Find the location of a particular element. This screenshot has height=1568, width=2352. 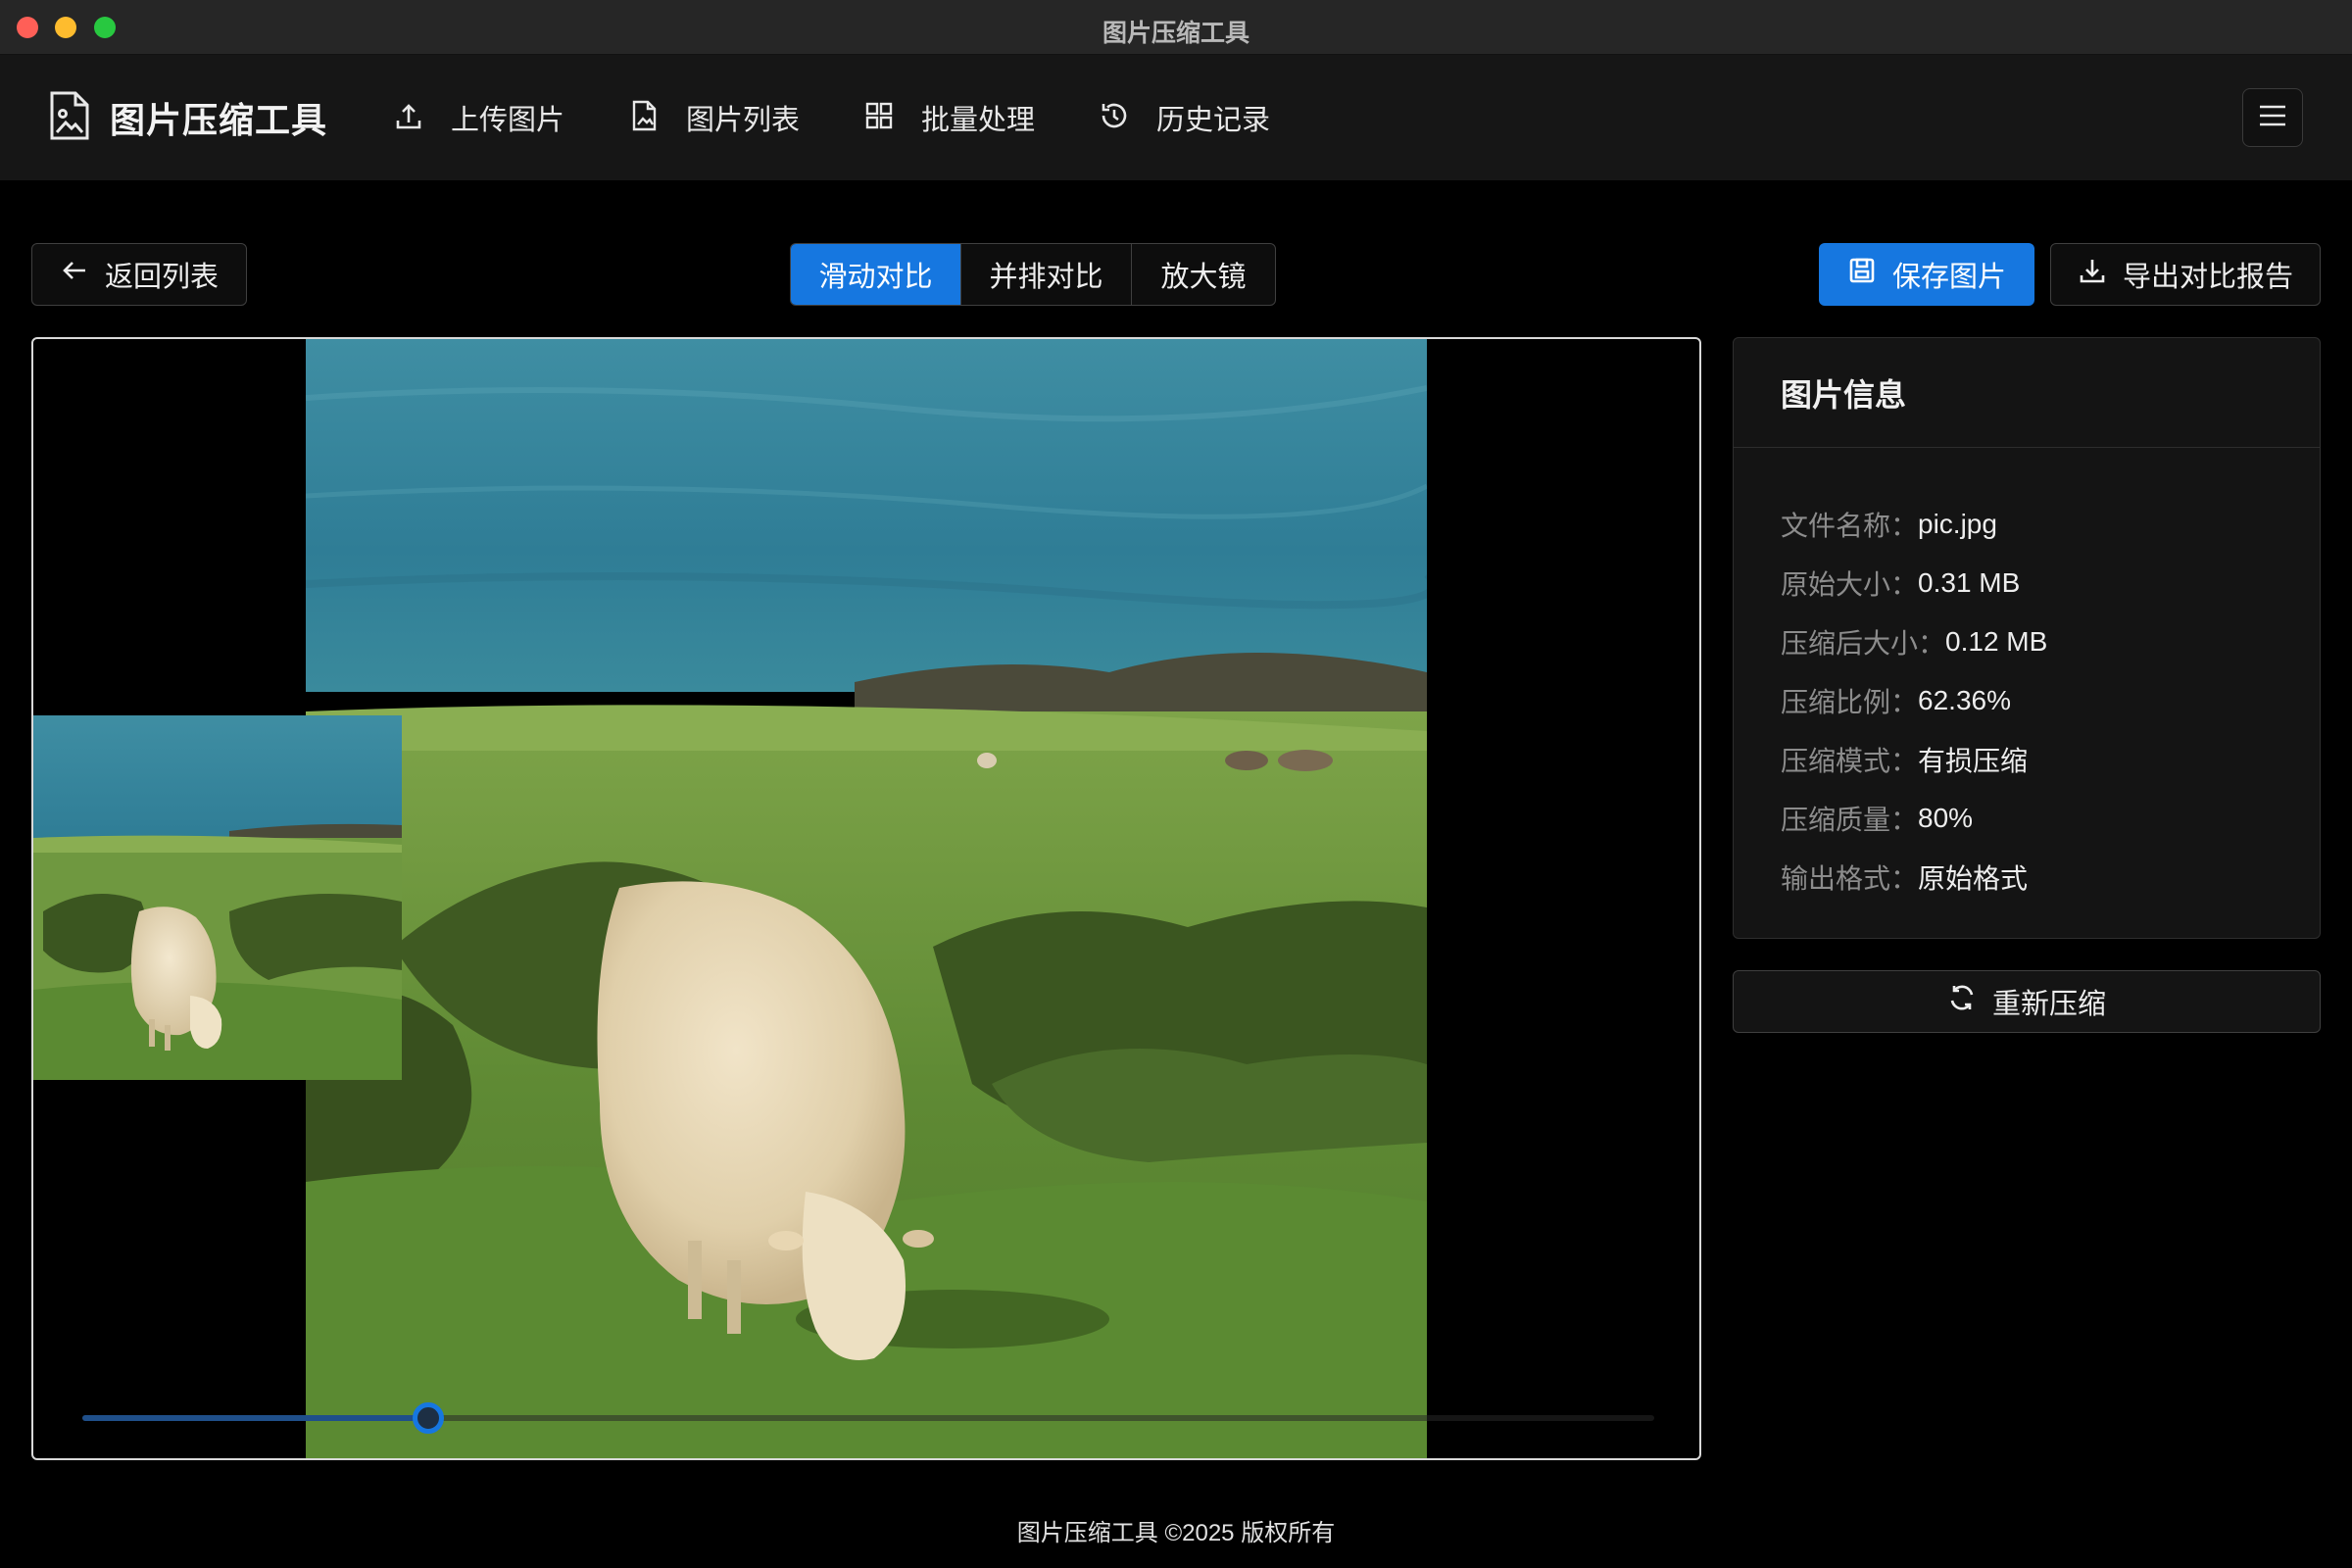

info-value: 原始格式 is located at coordinates (1973, 878).